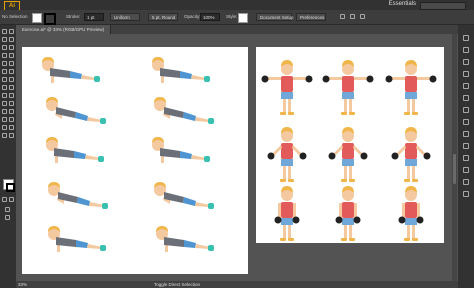  I want to click on status-text: Toggle Direct Selection, so click(177, 284).